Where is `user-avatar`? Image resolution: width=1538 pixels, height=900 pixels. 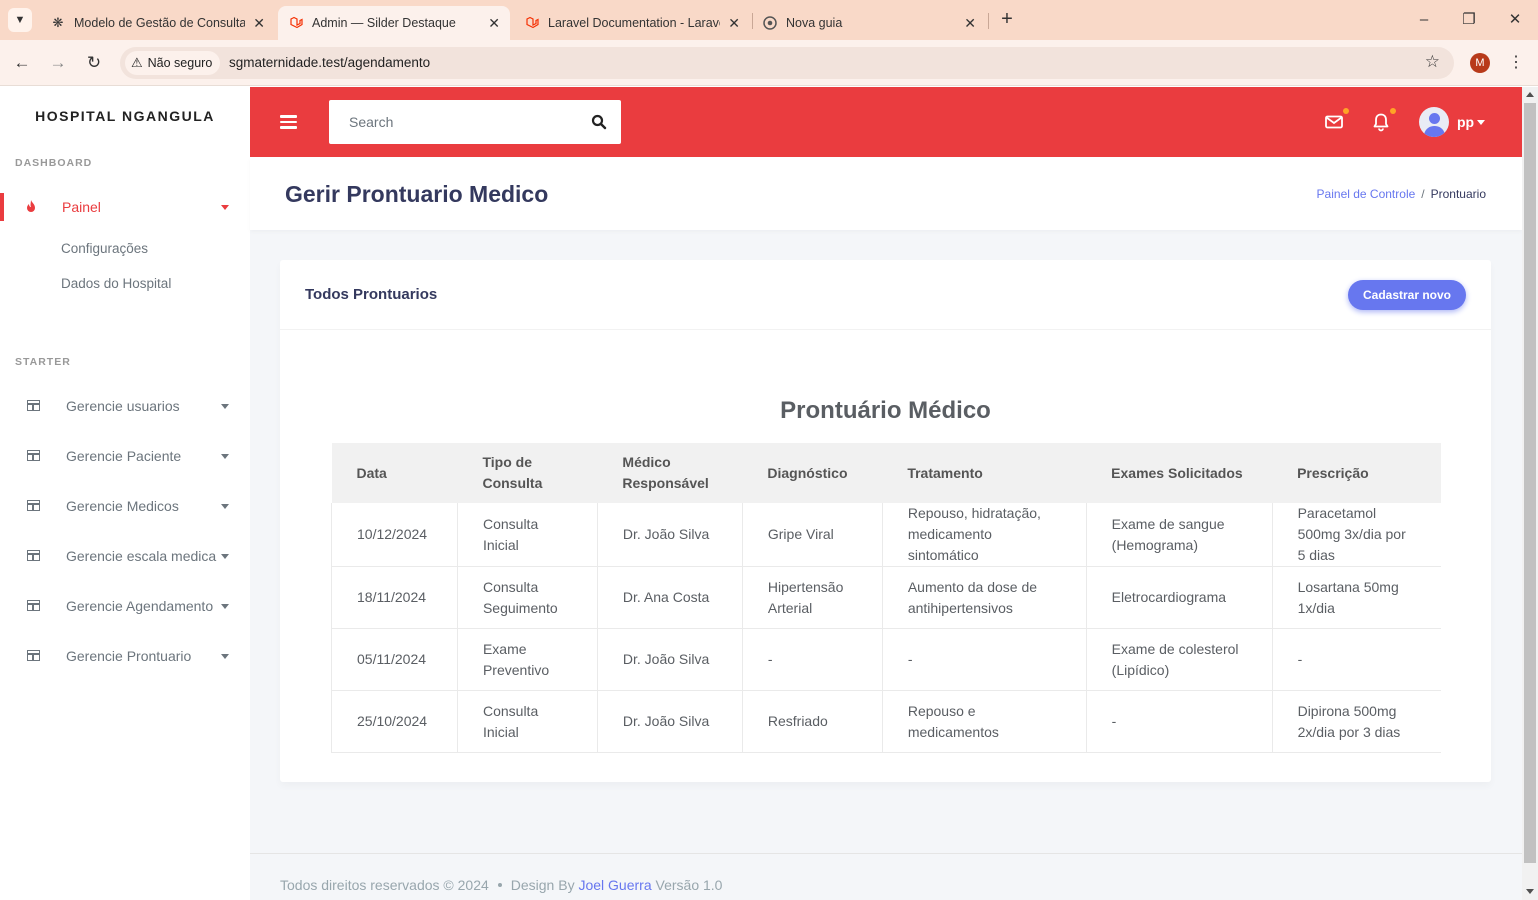 user-avatar is located at coordinates (1434, 122).